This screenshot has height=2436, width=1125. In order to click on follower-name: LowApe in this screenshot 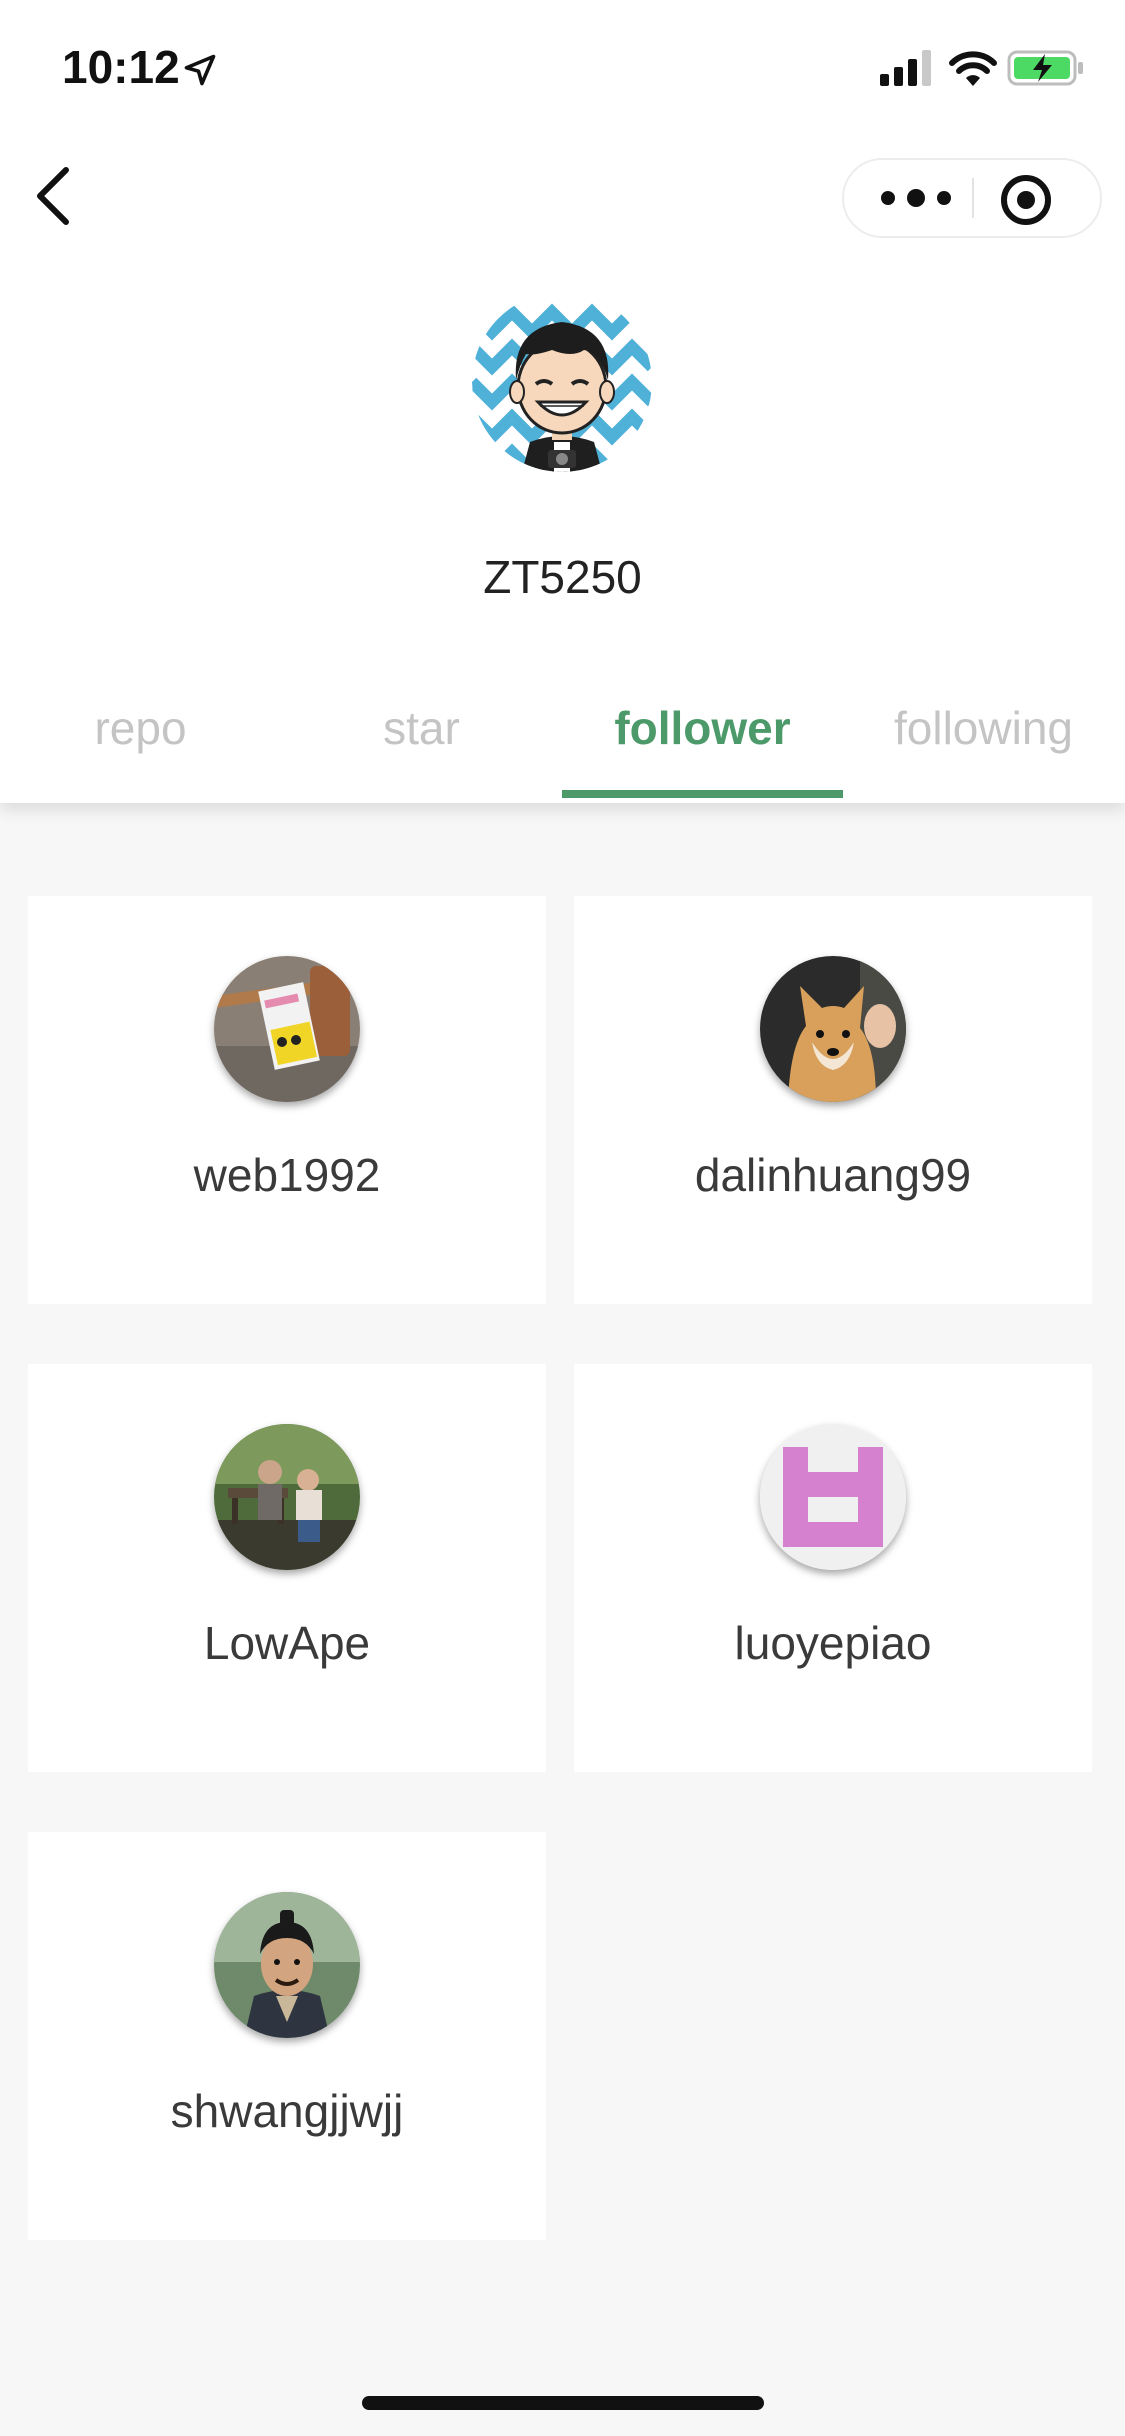, I will do `click(287, 1643)`.